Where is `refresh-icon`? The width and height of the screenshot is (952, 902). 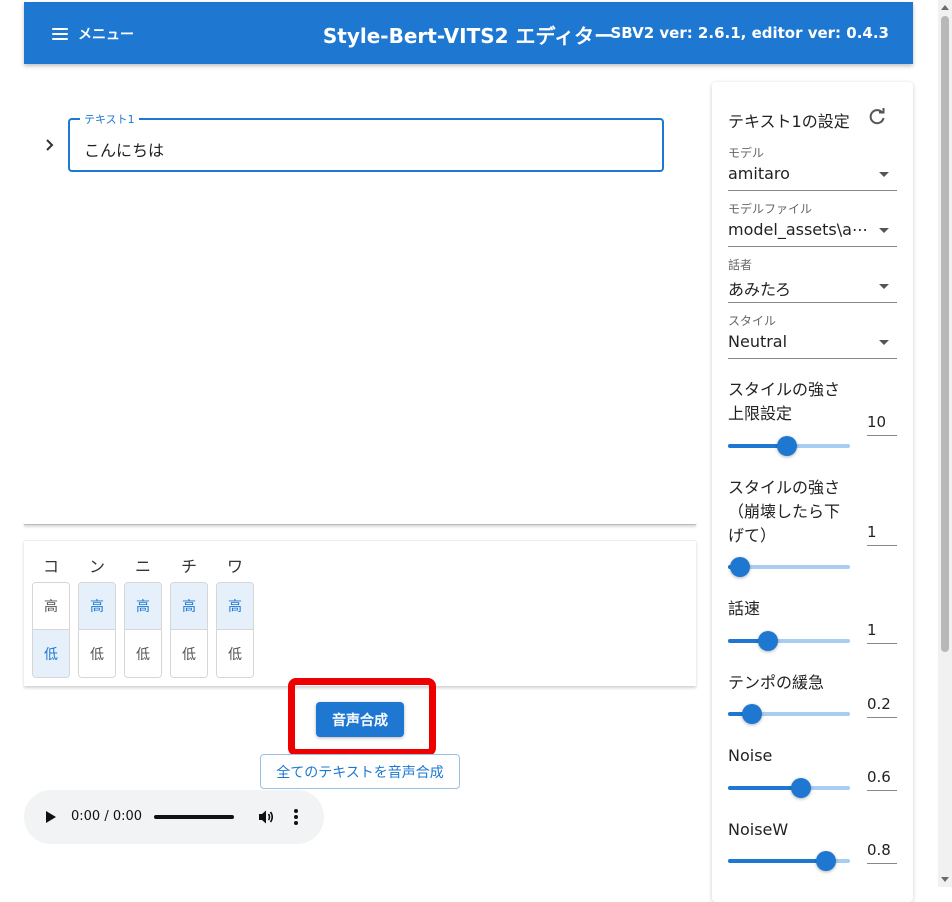 refresh-icon is located at coordinates (877, 117).